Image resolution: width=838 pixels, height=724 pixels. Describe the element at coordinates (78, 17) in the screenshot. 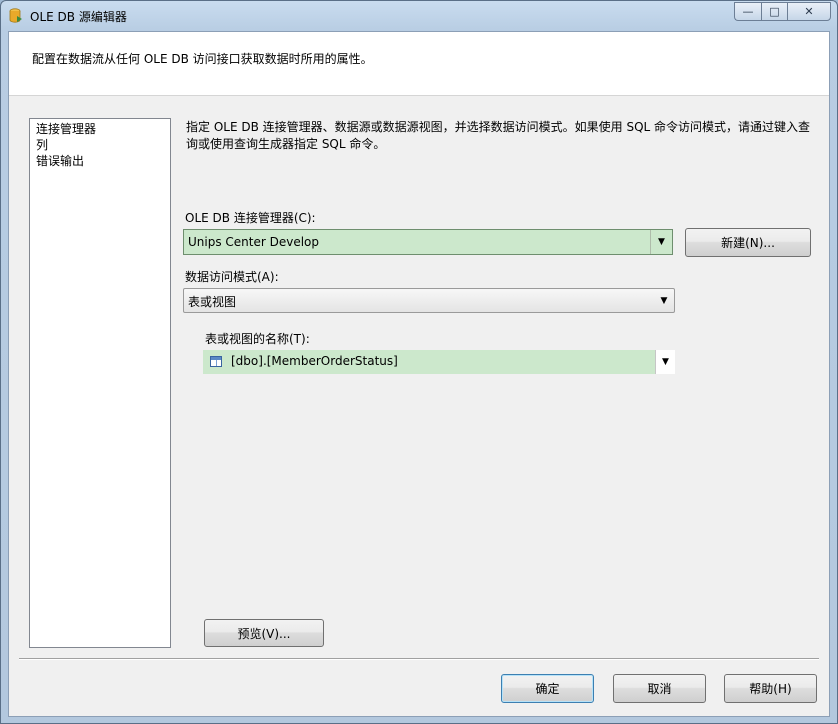

I see `window-title: OLE DB 源编辑器` at that location.